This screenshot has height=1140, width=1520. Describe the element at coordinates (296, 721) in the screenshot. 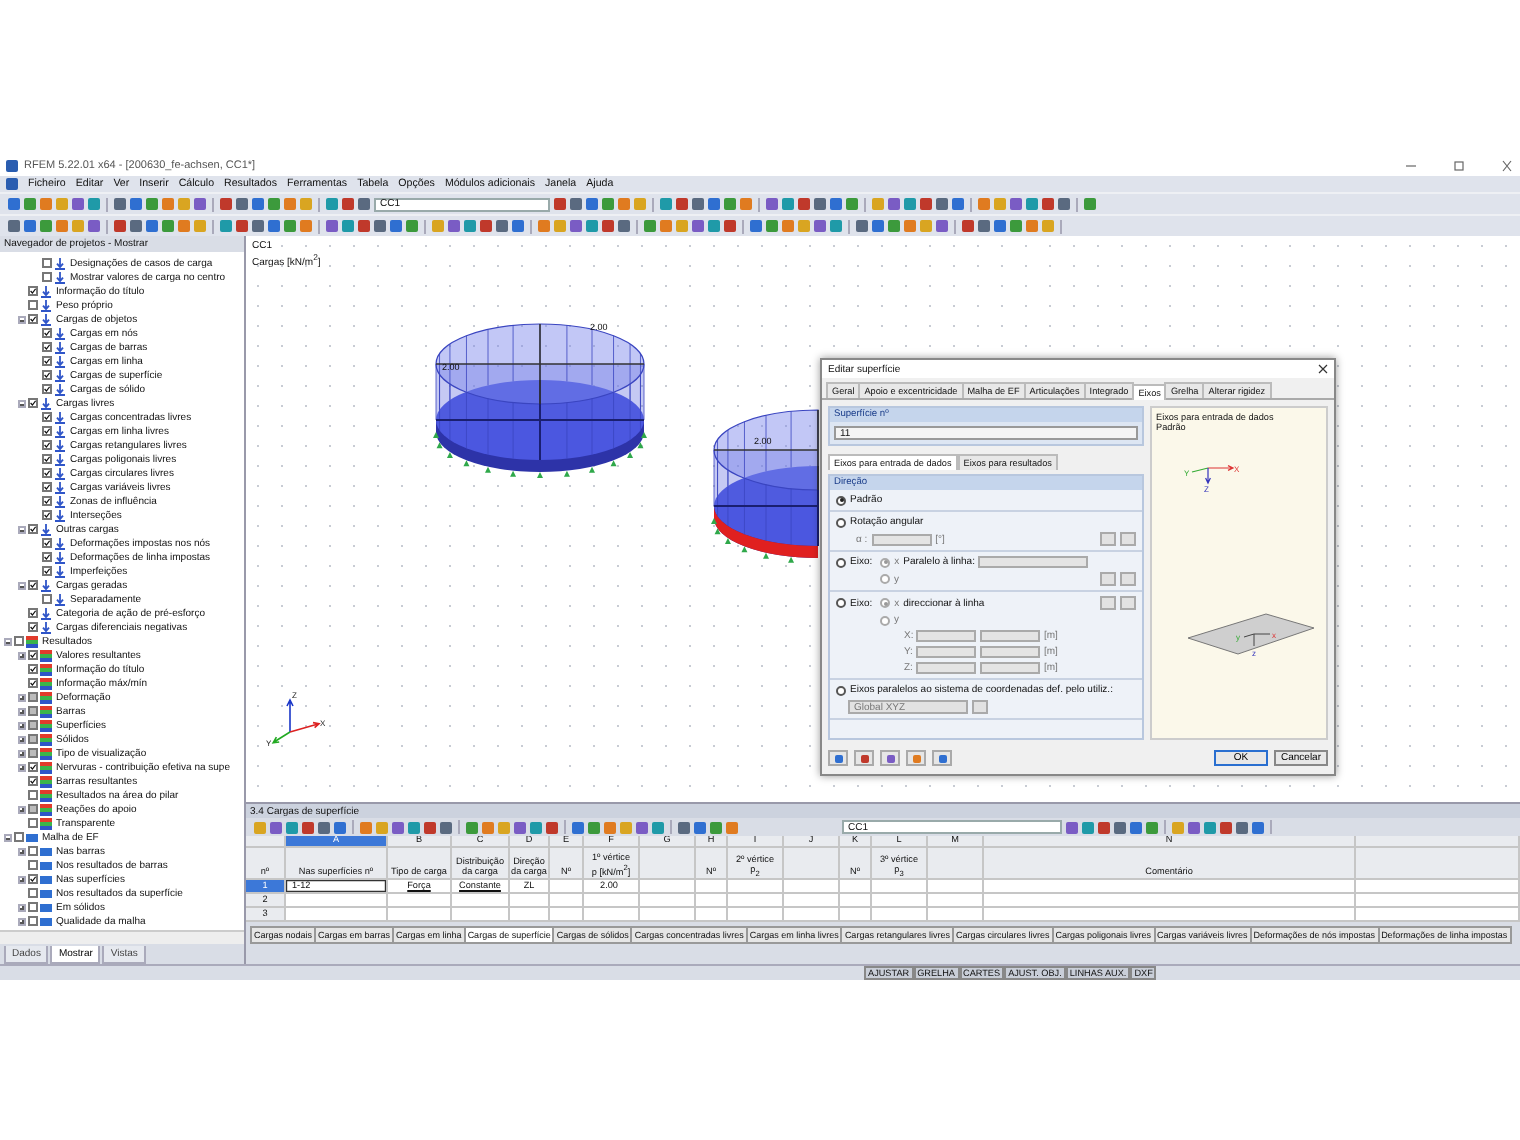

I see `coordinate-axes-drawing` at that location.